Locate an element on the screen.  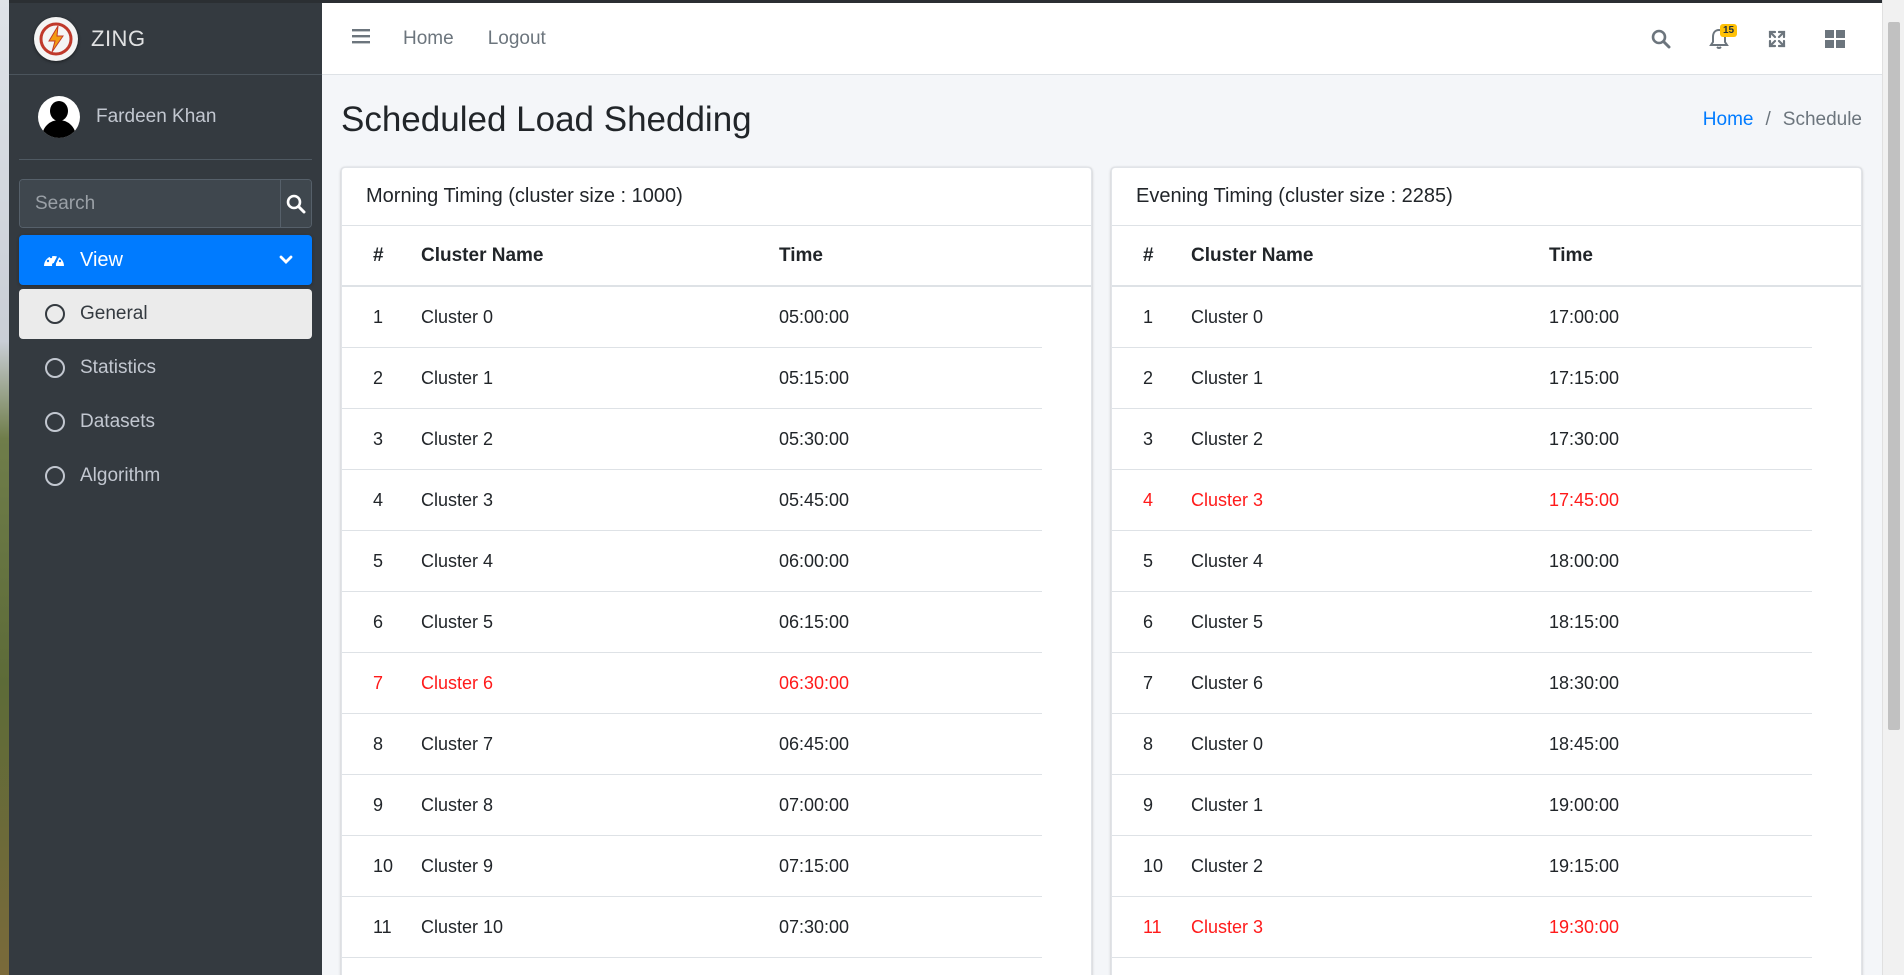
brand-logo-icon is located at coordinates (56, 38).